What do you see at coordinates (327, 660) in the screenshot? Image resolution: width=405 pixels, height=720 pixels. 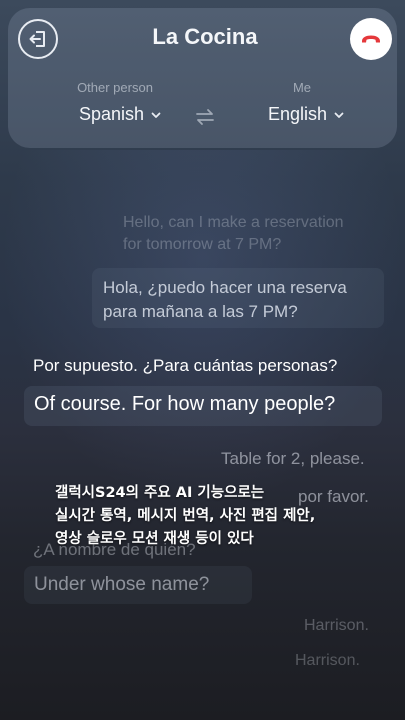 I see `message-spanish-sent: Harrison.` at bounding box center [327, 660].